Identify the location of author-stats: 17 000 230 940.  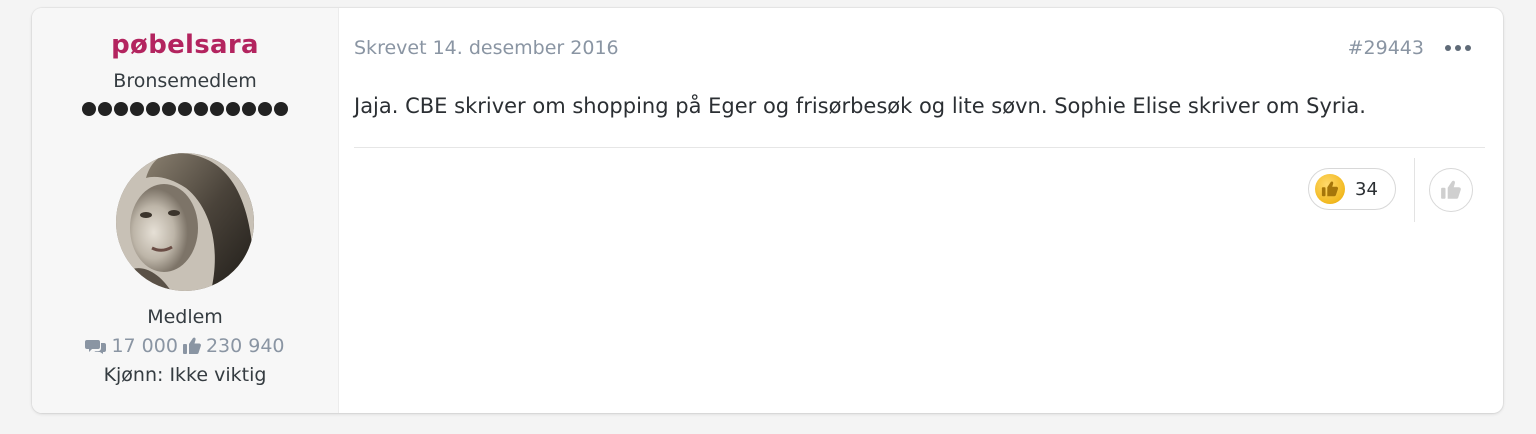
(185, 346).